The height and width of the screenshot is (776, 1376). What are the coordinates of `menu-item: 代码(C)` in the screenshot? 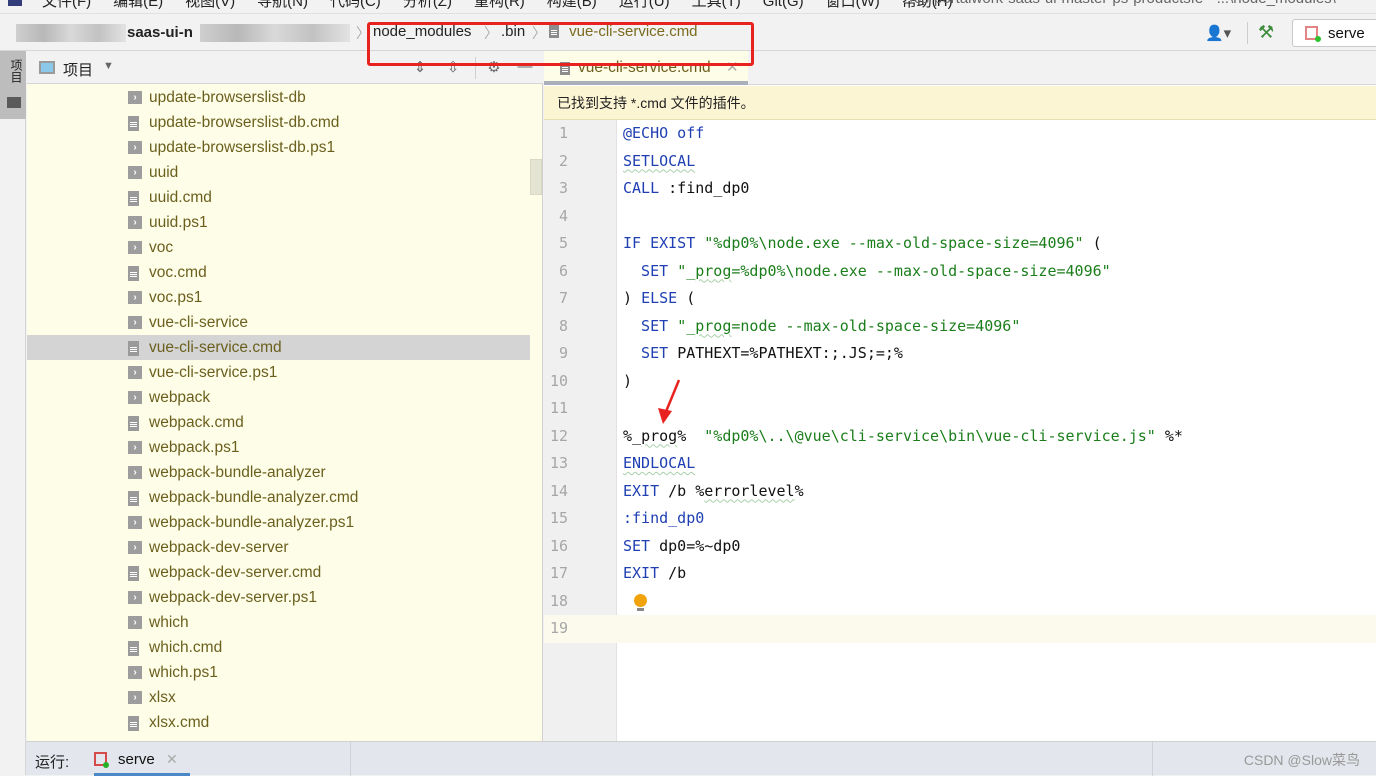 It's located at (355, 5).